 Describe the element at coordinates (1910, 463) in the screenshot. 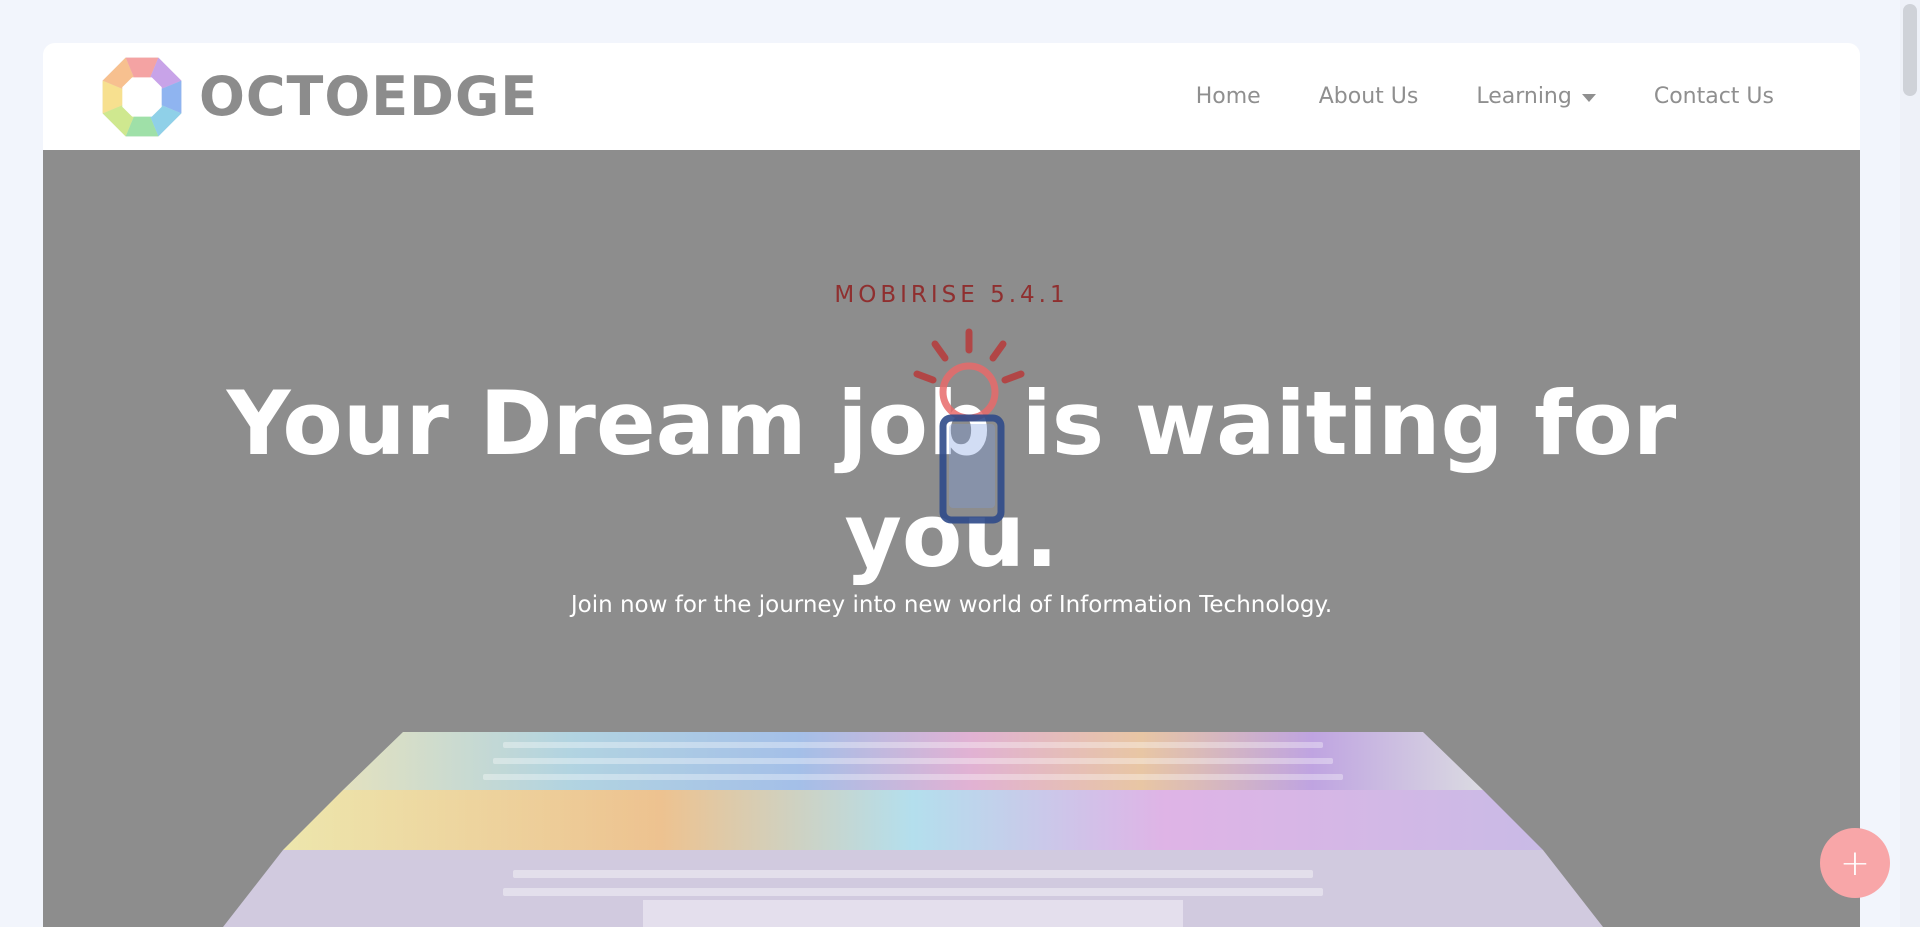

I see `page-scrollbar` at that location.